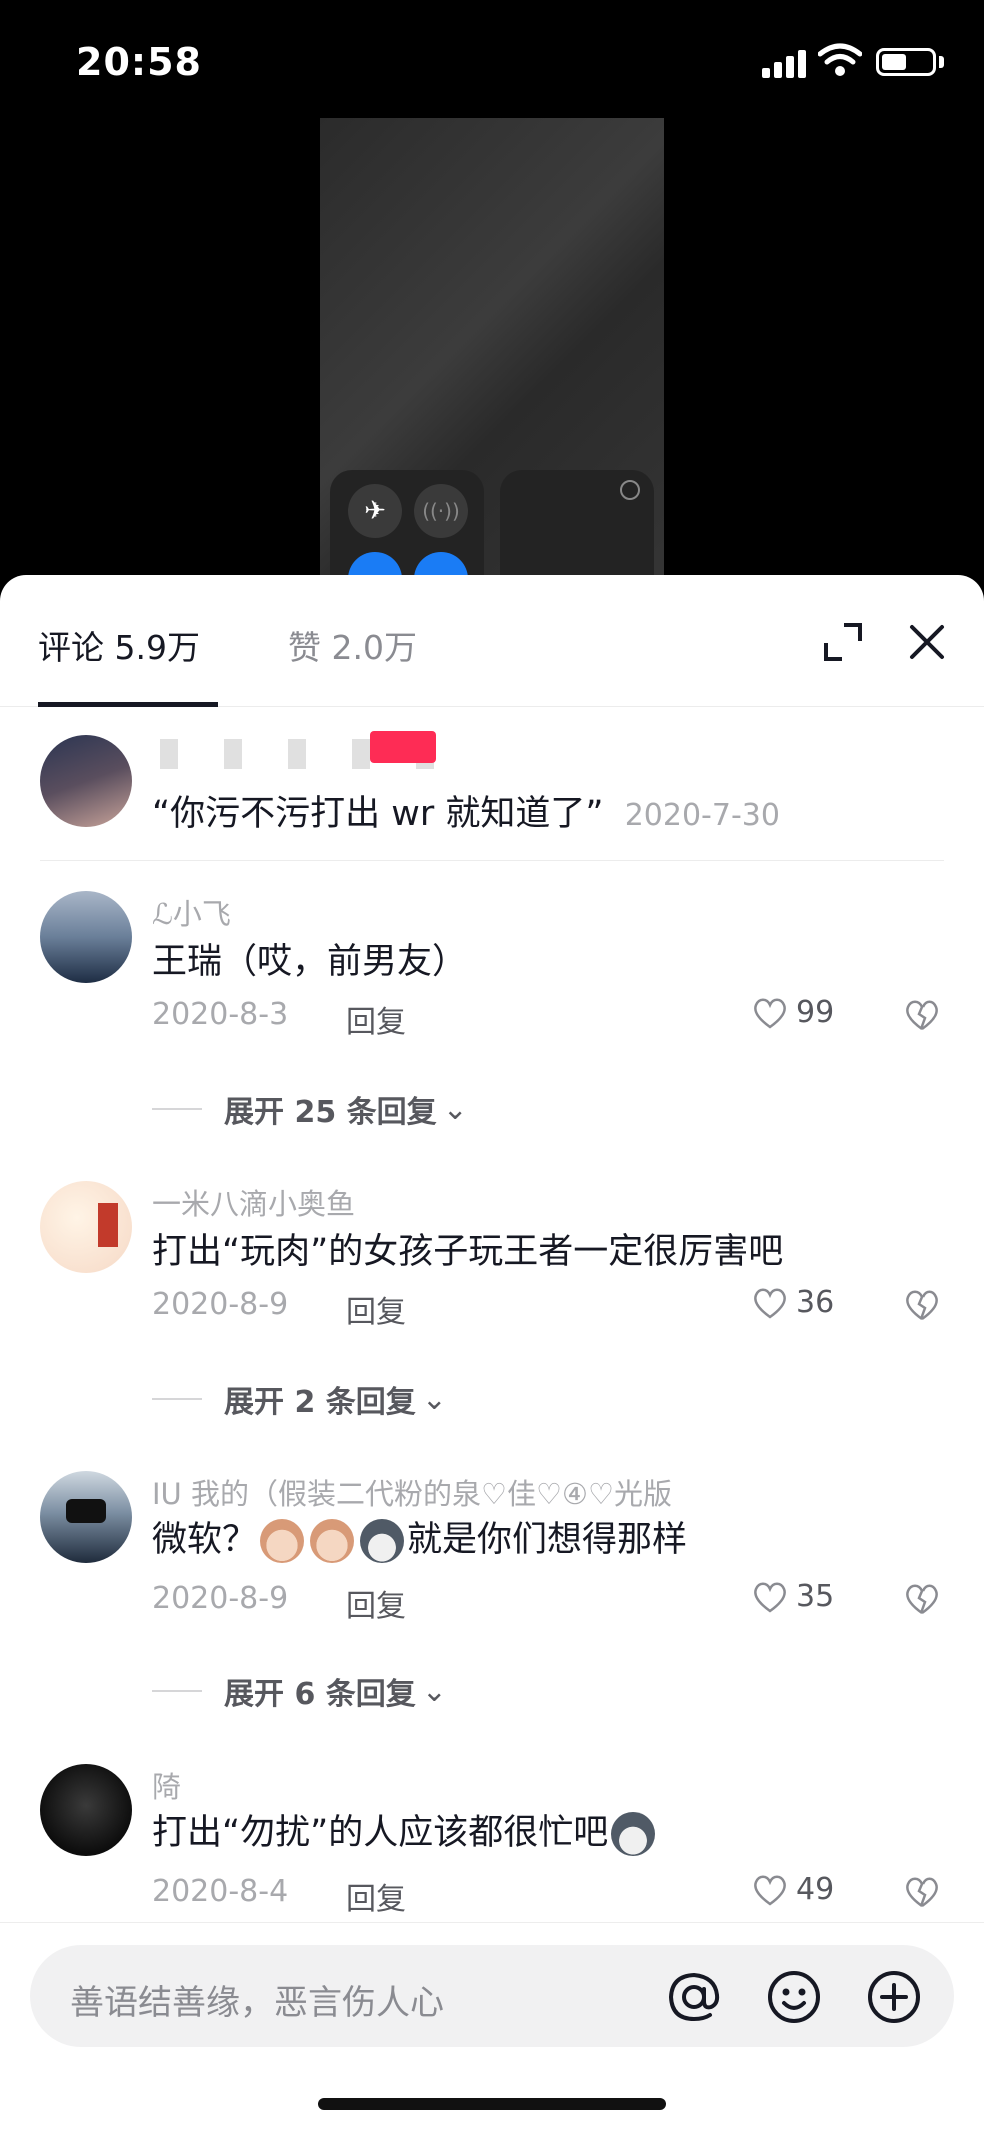  I want to click on comment-author: ℒ小飞, so click(191, 912).